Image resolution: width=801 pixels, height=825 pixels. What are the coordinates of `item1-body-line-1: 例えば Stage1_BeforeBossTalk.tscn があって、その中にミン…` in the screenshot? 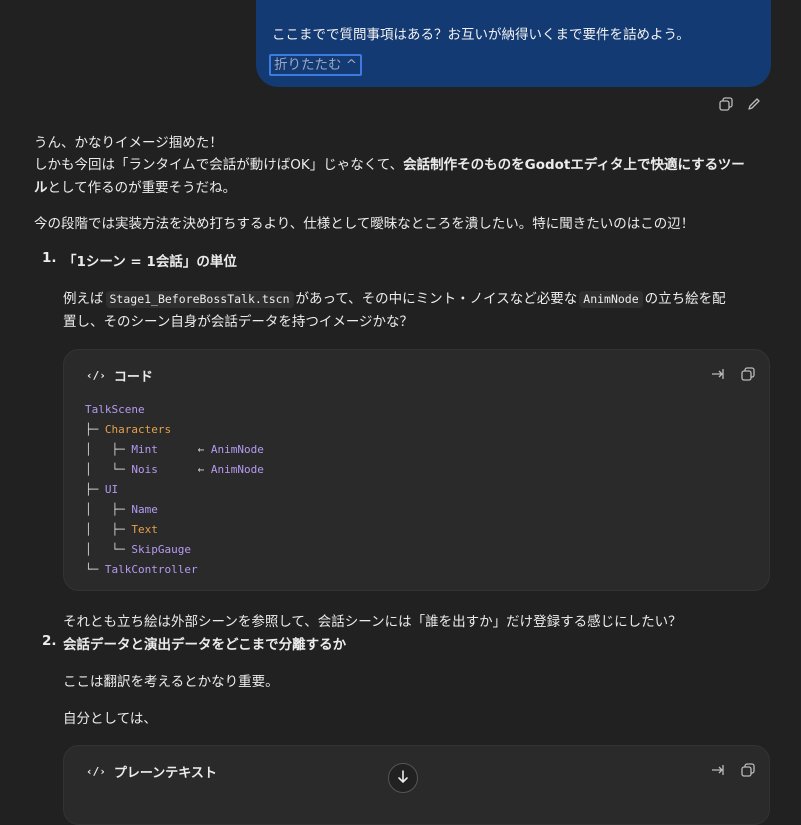 It's located at (394, 299).